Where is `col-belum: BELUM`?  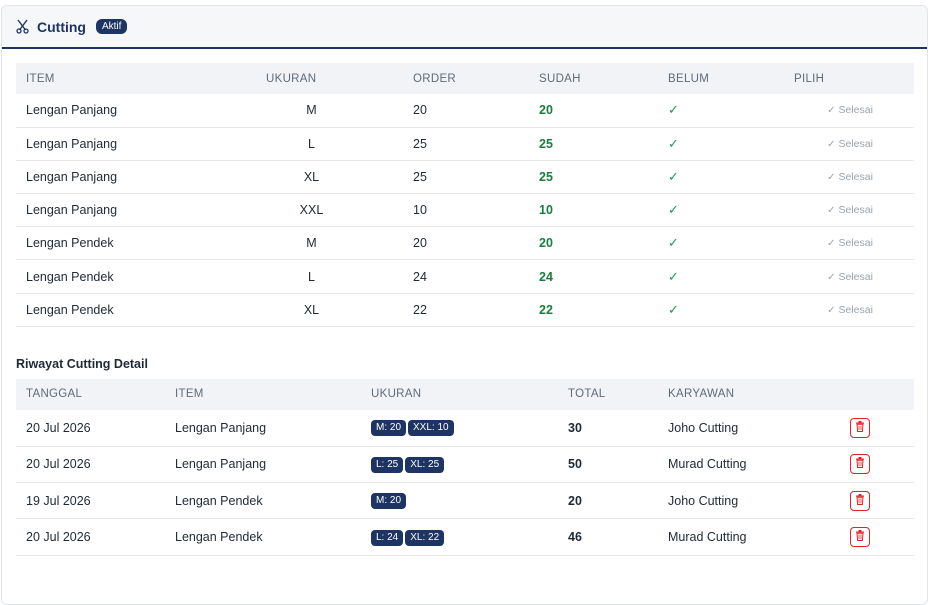 col-belum: BELUM is located at coordinates (689, 78).